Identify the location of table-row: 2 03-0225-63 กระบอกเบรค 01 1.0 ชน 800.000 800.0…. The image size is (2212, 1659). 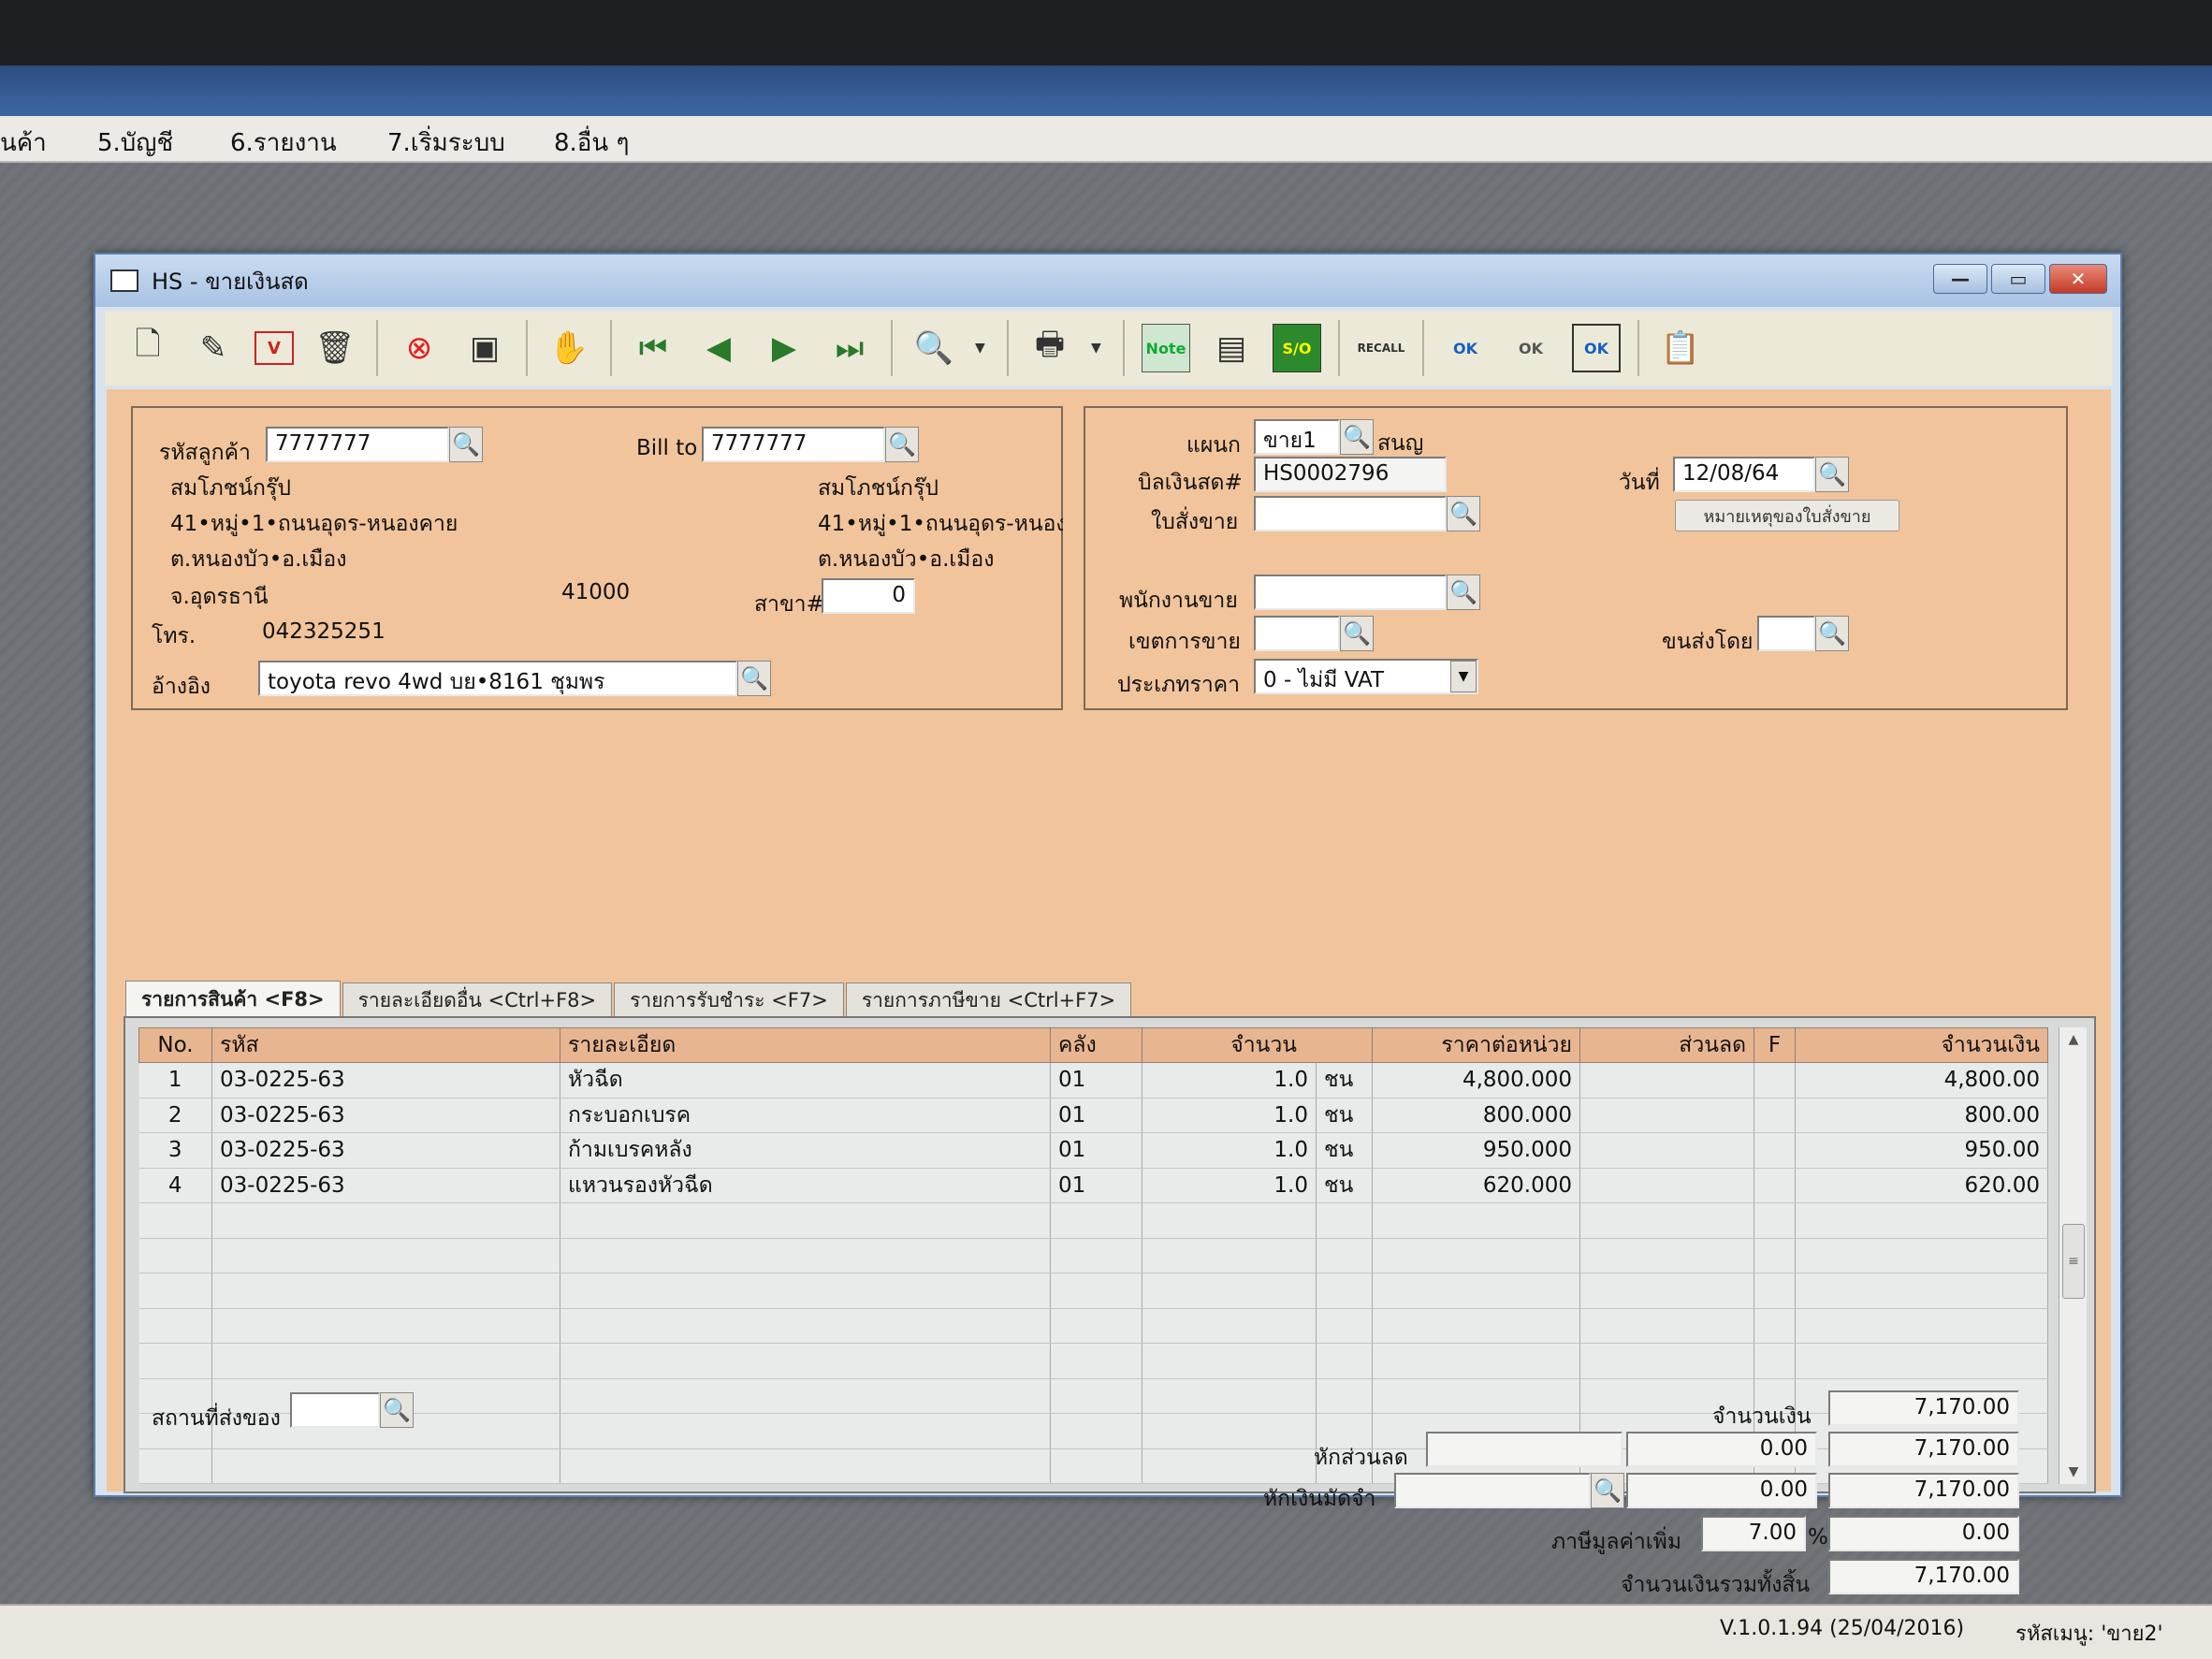
(1093, 1115).